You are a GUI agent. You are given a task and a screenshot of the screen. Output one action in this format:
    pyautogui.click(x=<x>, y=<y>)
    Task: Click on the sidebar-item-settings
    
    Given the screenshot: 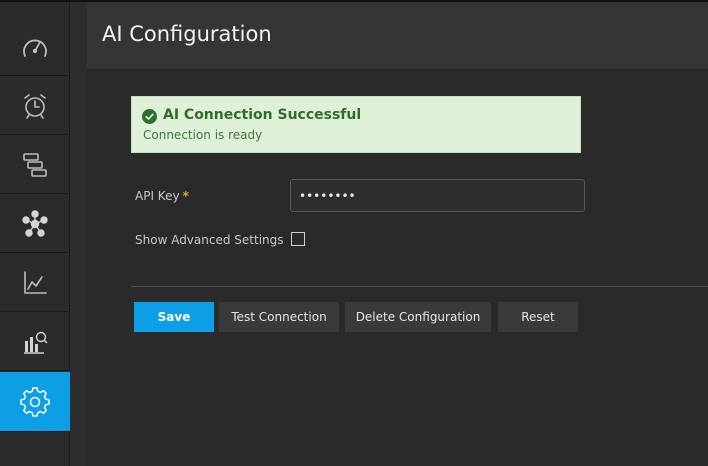 What is the action you would take?
    pyautogui.click(x=35, y=402)
    